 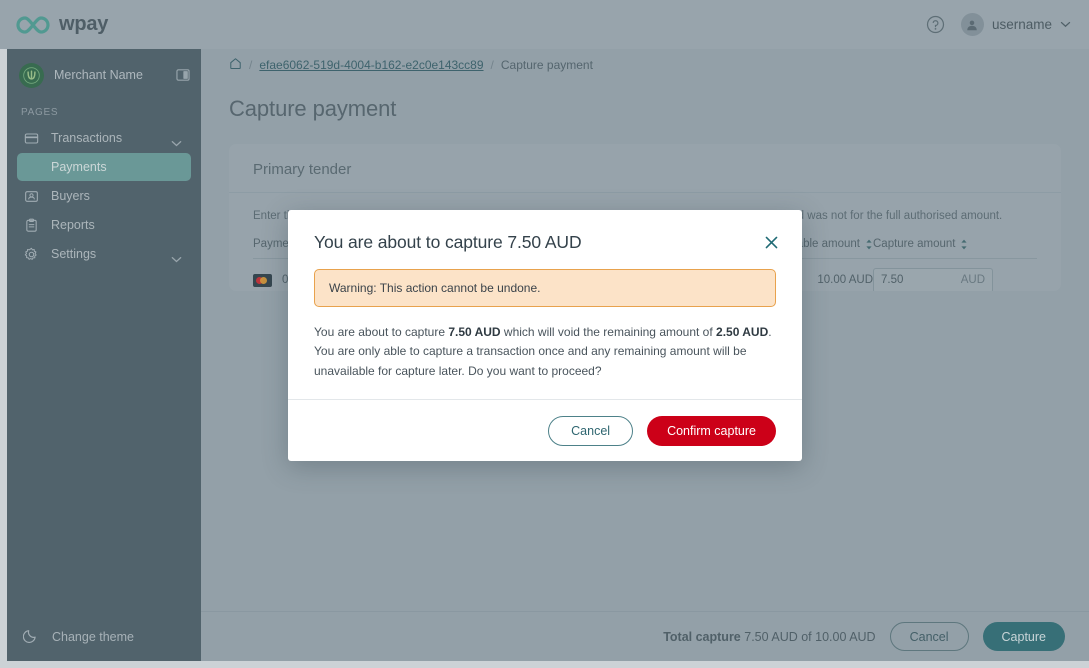 I want to click on modal-cancel-button: Cancel, so click(x=591, y=430).